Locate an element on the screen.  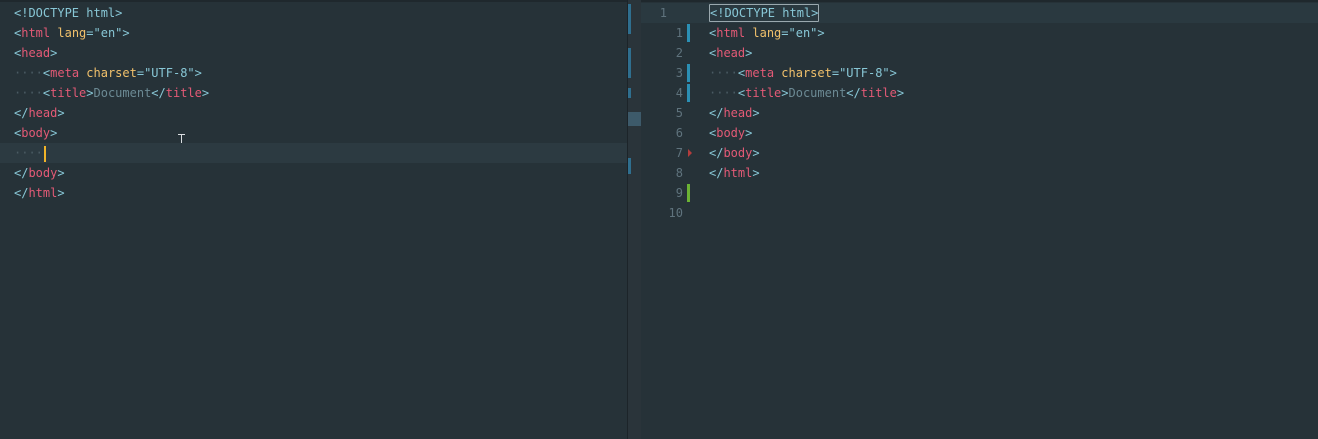
code-content: <head> is located at coordinates (35, 53).